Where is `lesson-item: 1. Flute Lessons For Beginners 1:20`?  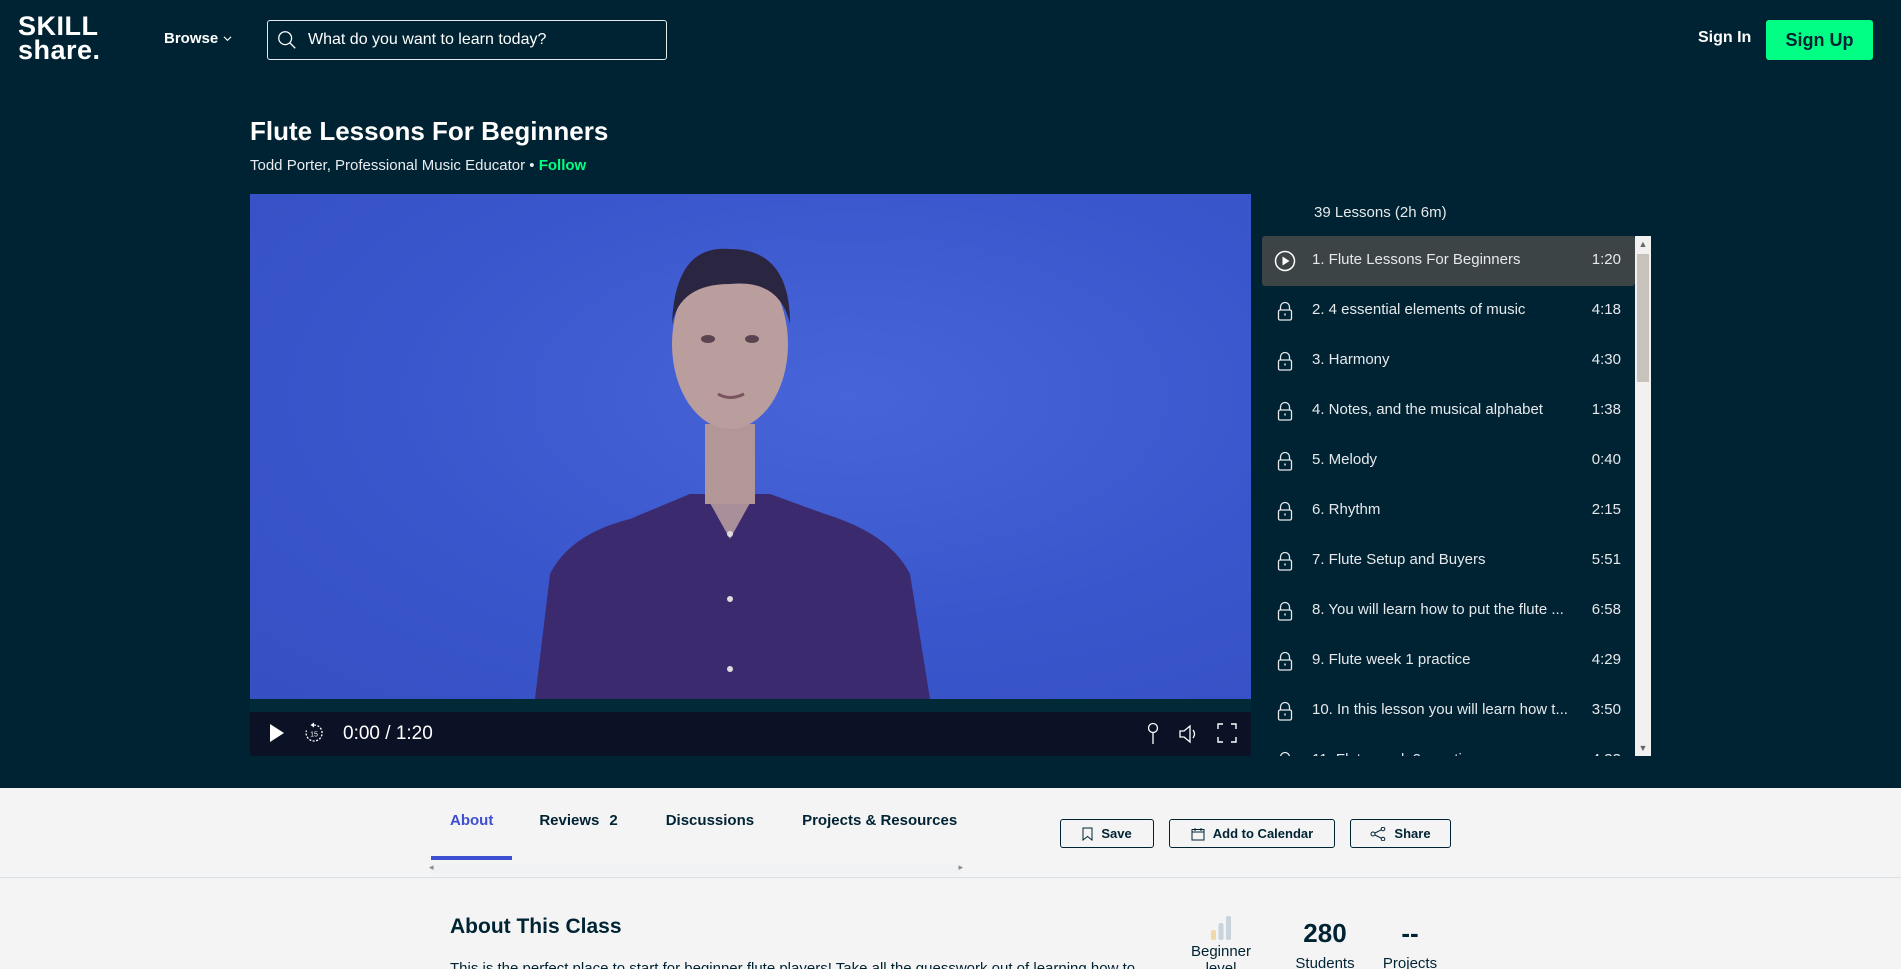 lesson-item: 1. Flute Lessons For Beginners 1:20 is located at coordinates (1448, 261).